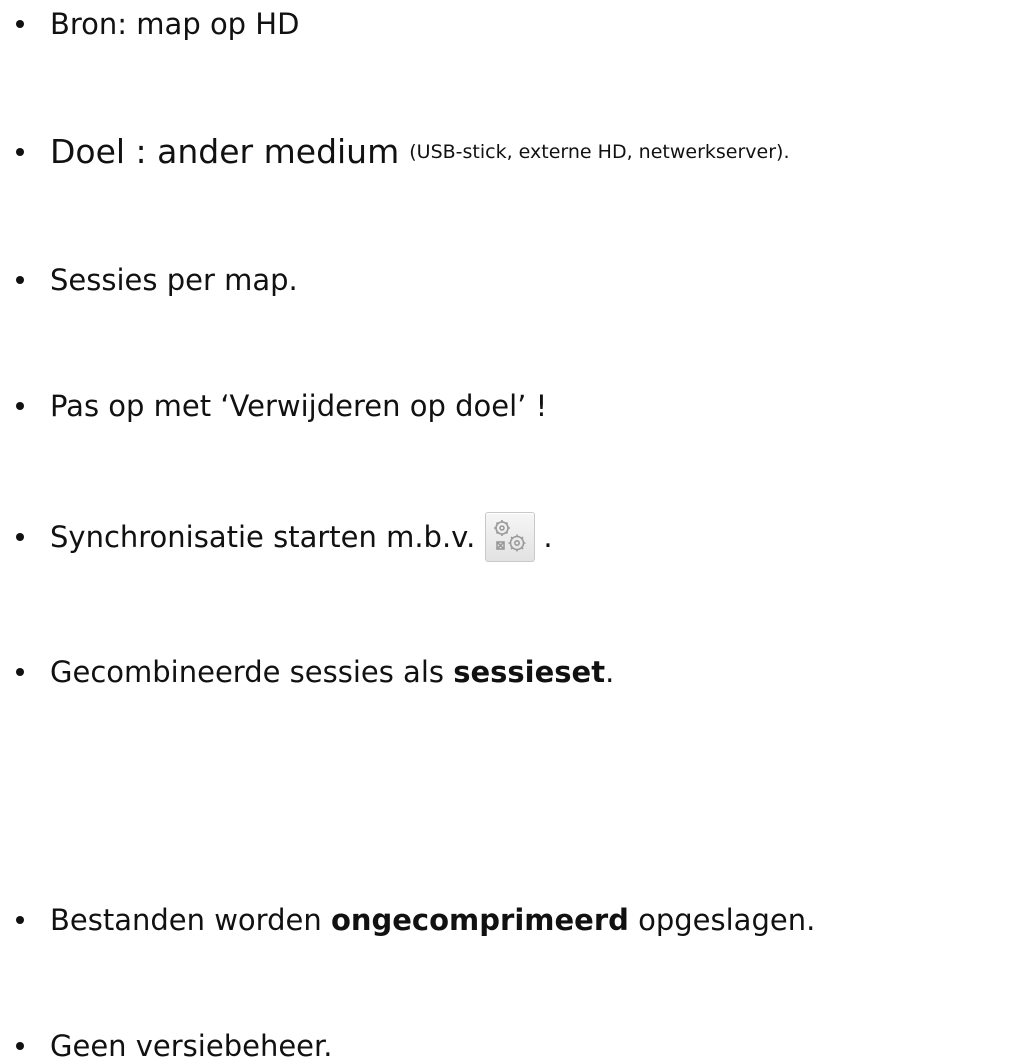 The image size is (1024, 1064). I want to click on gears-icon, so click(510, 536).